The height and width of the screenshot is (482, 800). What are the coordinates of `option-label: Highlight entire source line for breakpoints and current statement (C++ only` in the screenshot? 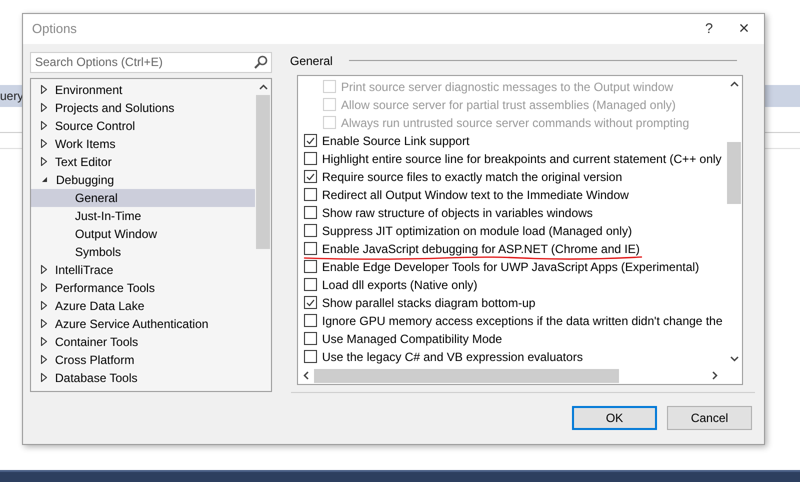 It's located at (522, 159).